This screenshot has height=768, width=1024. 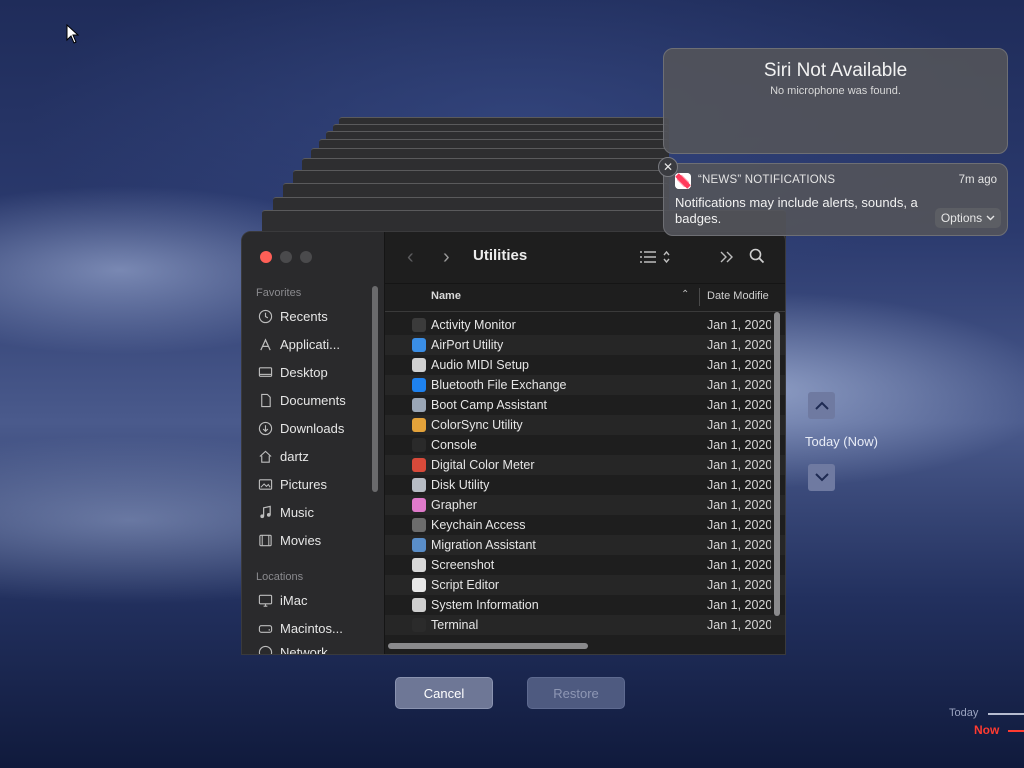 What do you see at coordinates (318, 540) in the screenshot?
I see `sidebar-item-movies: Movies` at bounding box center [318, 540].